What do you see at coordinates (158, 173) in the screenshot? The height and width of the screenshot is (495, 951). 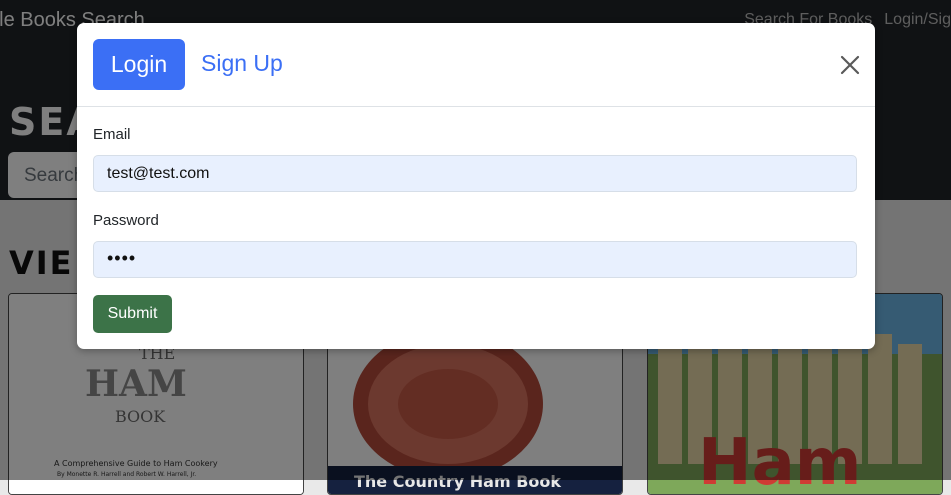 I see `email-value: test@test.com` at bounding box center [158, 173].